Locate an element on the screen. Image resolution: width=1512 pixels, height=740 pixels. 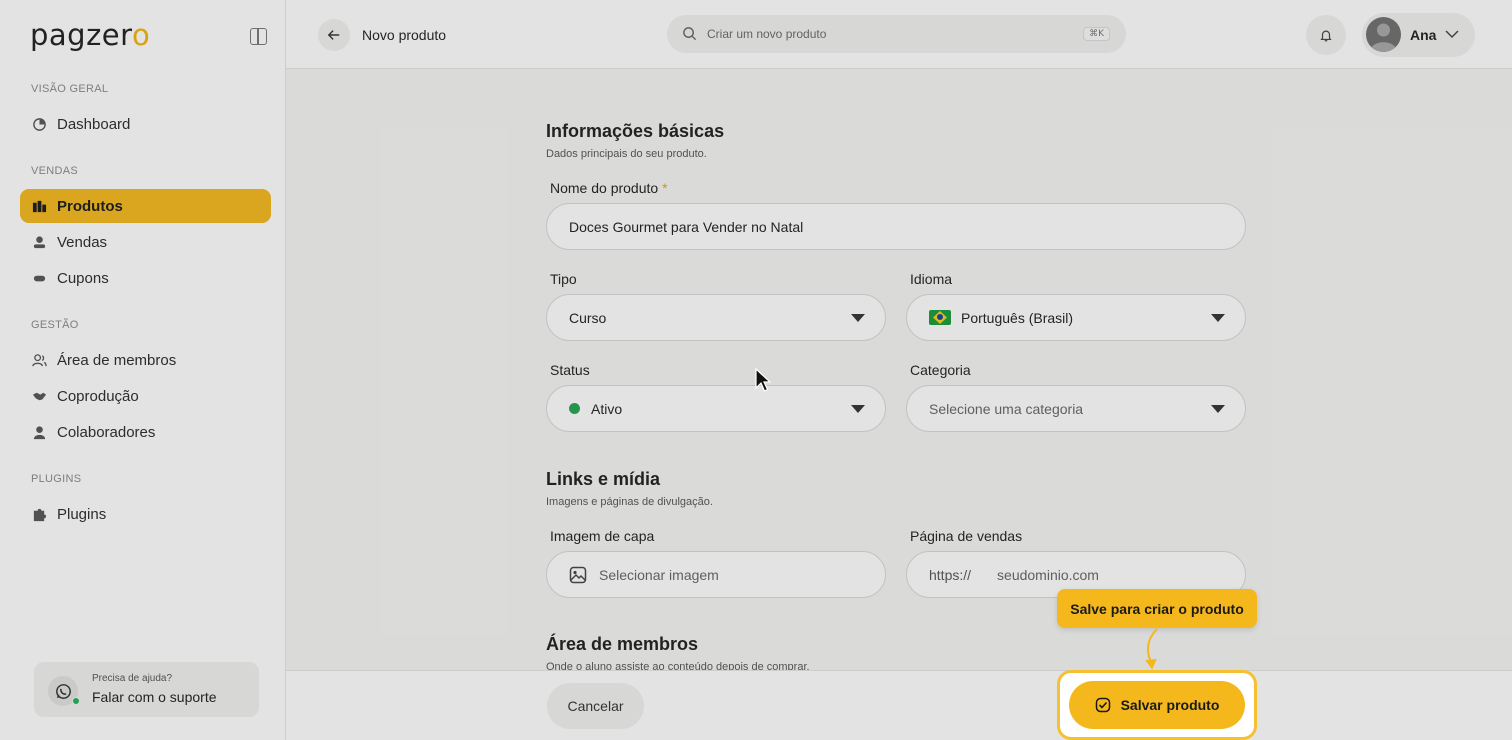
onboarding-tooltip: Salve para criar o produto is located at coordinates (1157, 608).